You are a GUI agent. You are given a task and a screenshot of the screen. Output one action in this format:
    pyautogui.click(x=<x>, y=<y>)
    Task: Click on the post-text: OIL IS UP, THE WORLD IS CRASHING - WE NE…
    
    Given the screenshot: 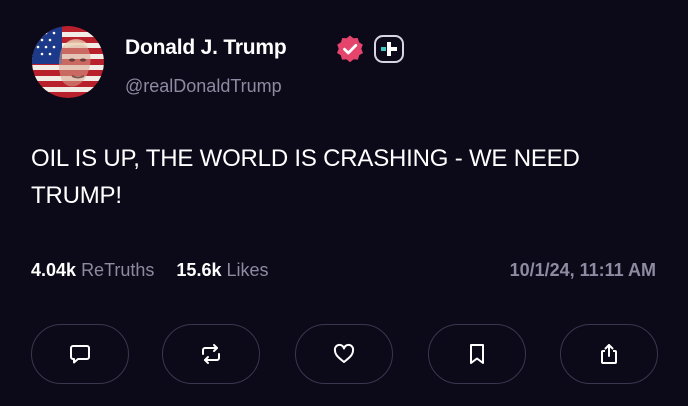 What is the action you would take?
    pyautogui.click(x=305, y=177)
    